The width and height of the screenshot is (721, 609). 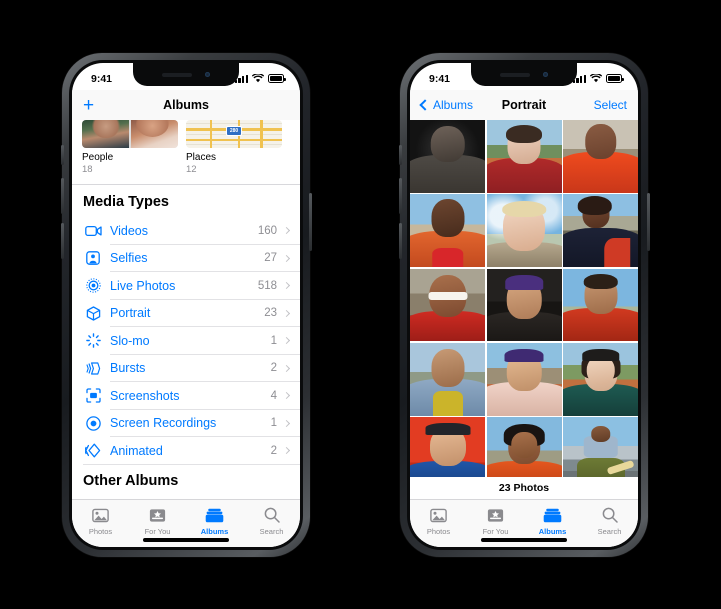 What do you see at coordinates (129, 230) in the screenshot?
I see `list-item-label: Videos` at bounding box center [129, 230].